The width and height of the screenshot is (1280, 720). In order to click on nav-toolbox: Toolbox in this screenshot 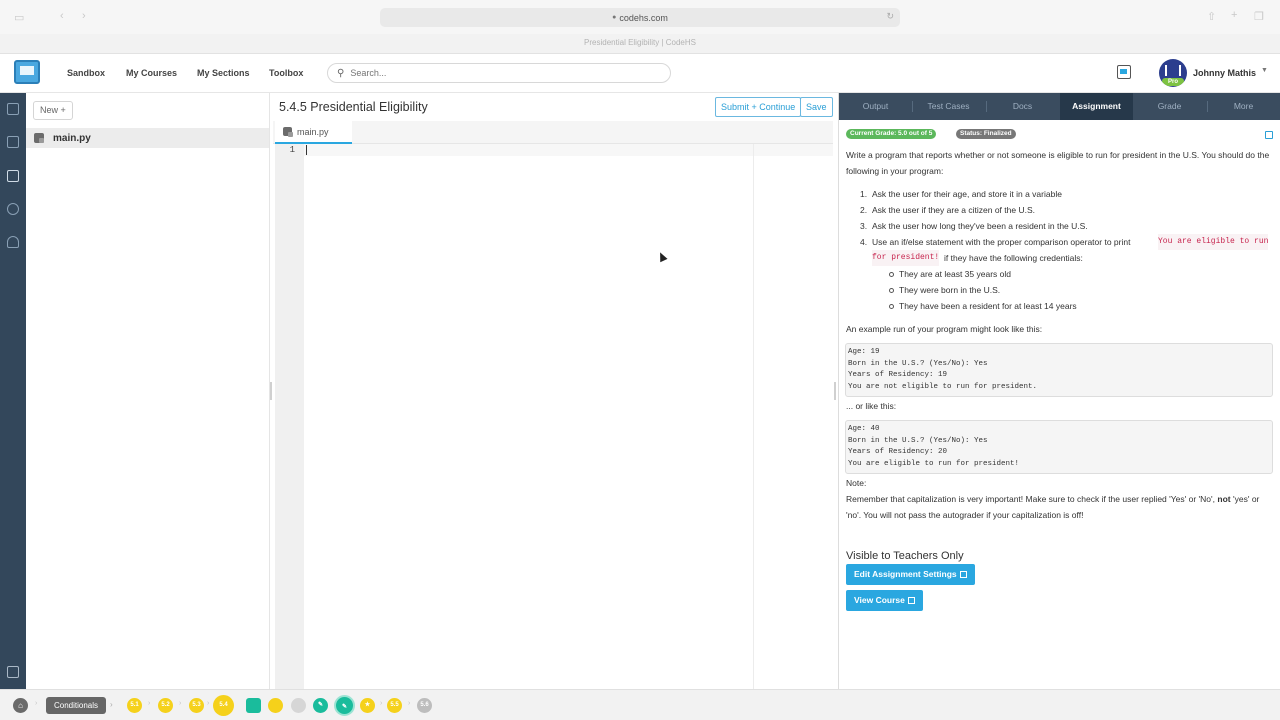, I will do `click(286, 73)`.